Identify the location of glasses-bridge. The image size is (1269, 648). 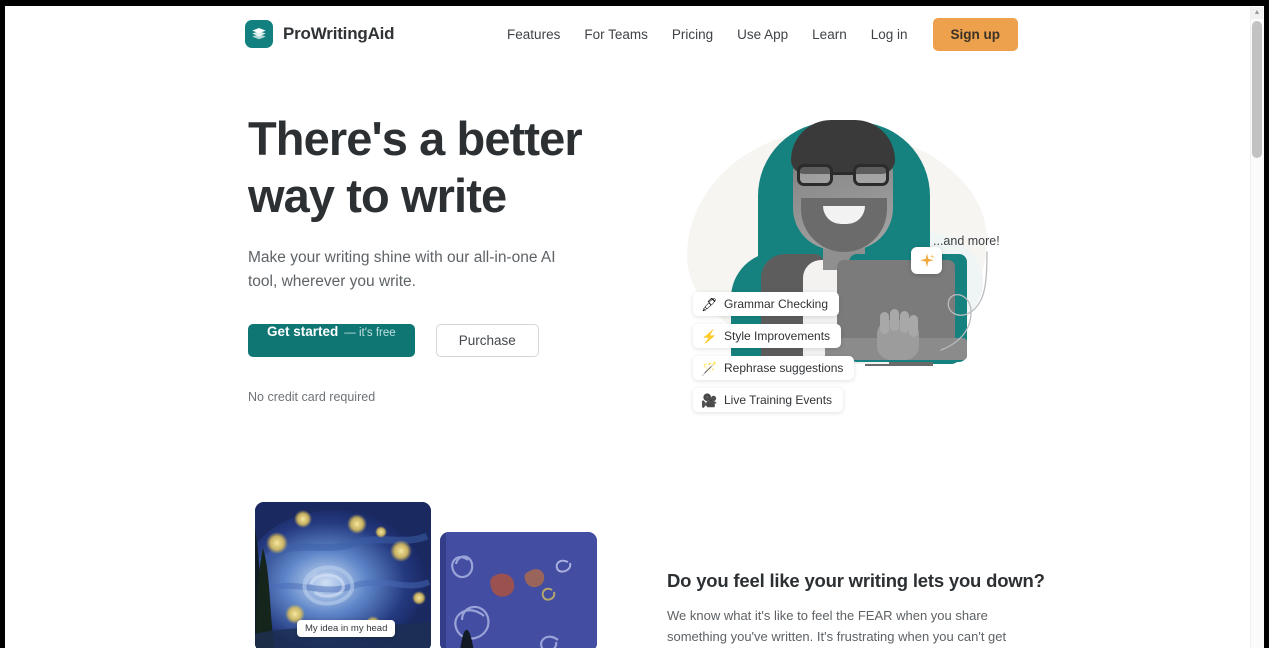
(843, 173).